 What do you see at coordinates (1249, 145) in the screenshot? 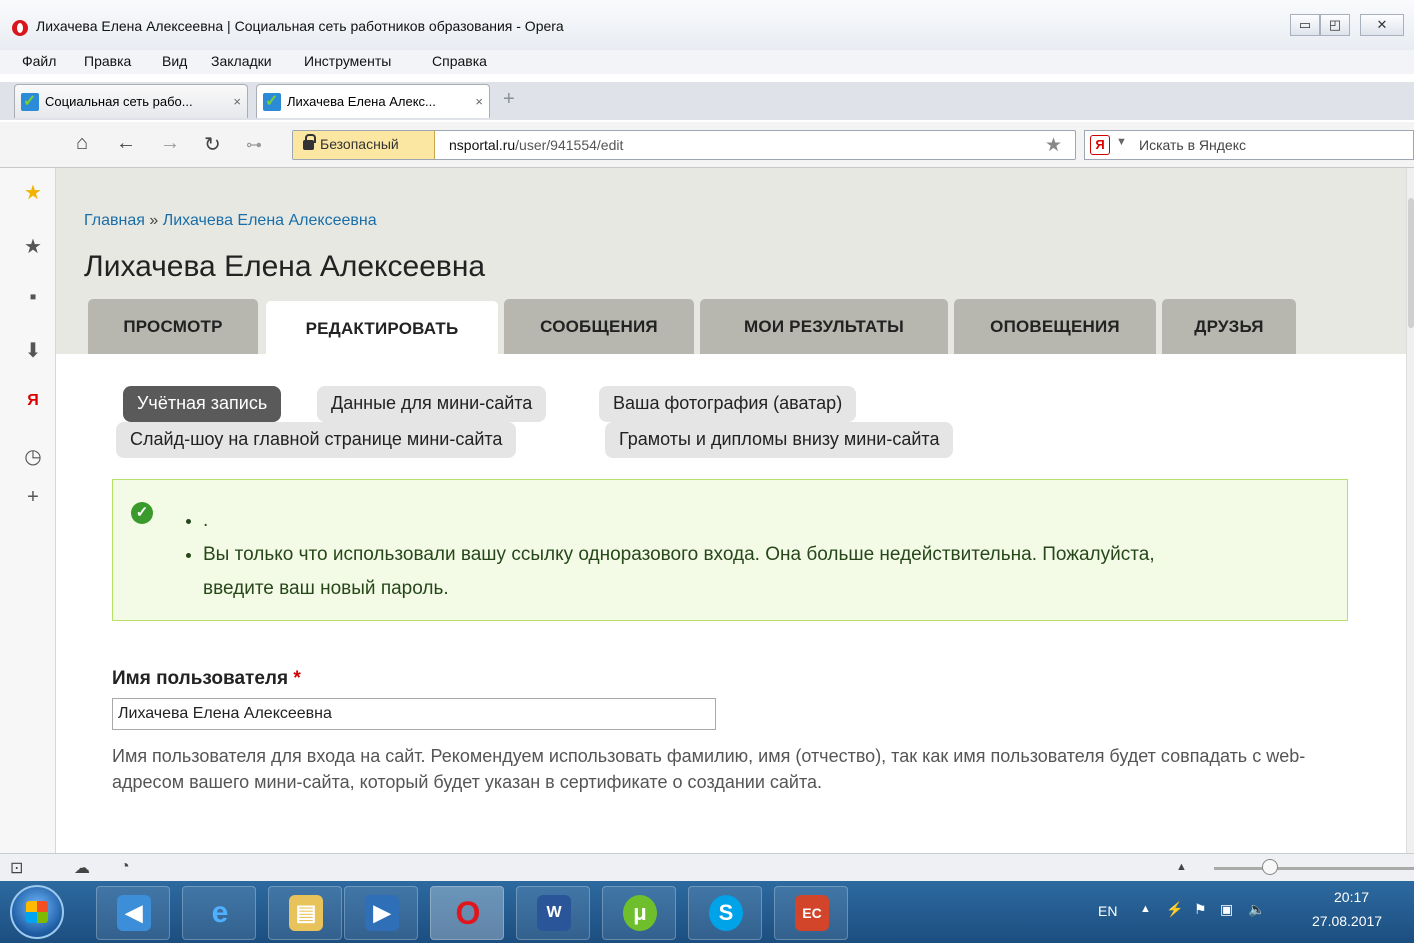
I see `search-field: Я ▼ Искать в Яндекс` at bounding box center [1249, 145].